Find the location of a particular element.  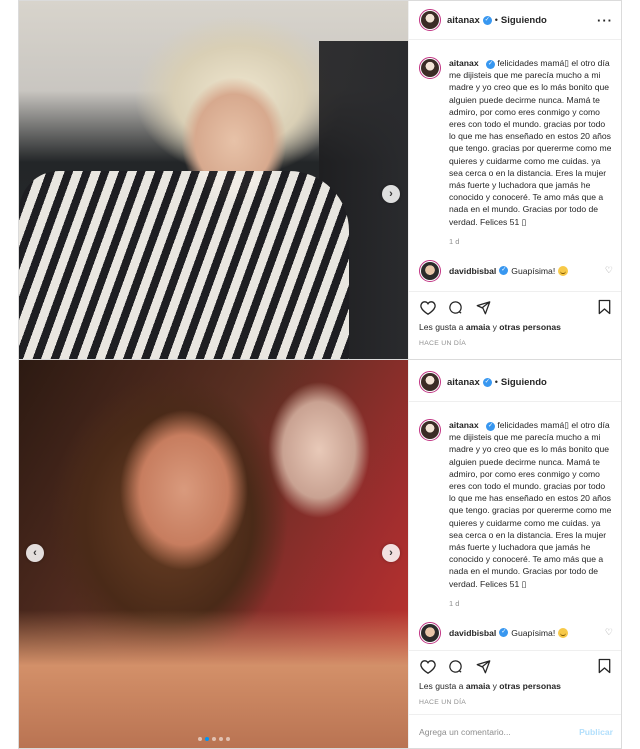

publish-button: Publicar is located at coordinates (596, 732).